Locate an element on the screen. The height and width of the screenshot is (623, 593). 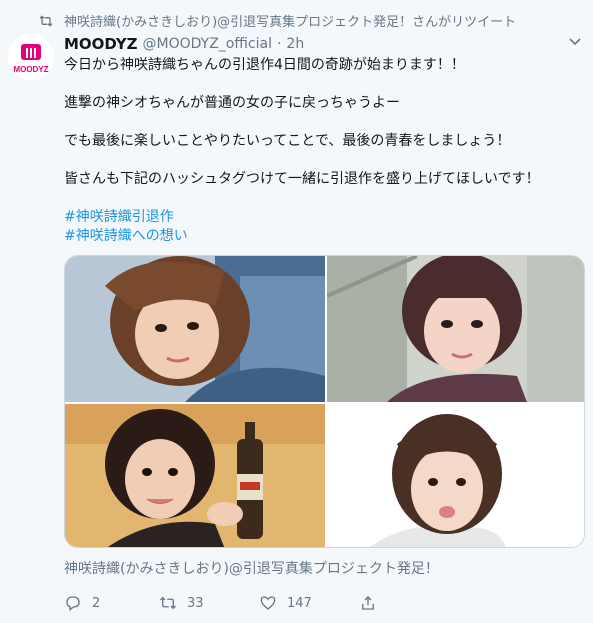
photo-bottle-toast is located at coordinates (195, 475).